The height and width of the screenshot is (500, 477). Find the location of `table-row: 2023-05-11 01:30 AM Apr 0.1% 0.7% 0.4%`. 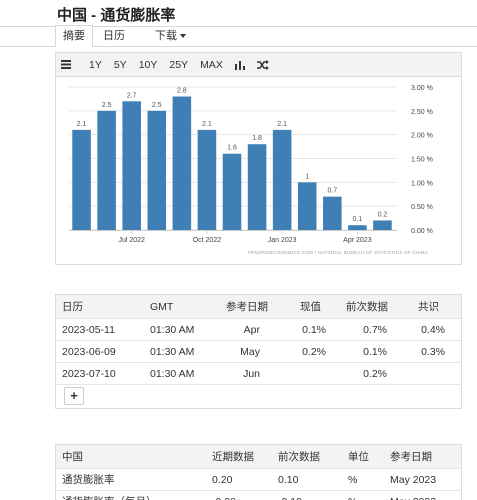

table-row: 2023-05-11 01:30 AM Apr 0.1% 0.7% 0.4% is located at coordinates (258, 330).